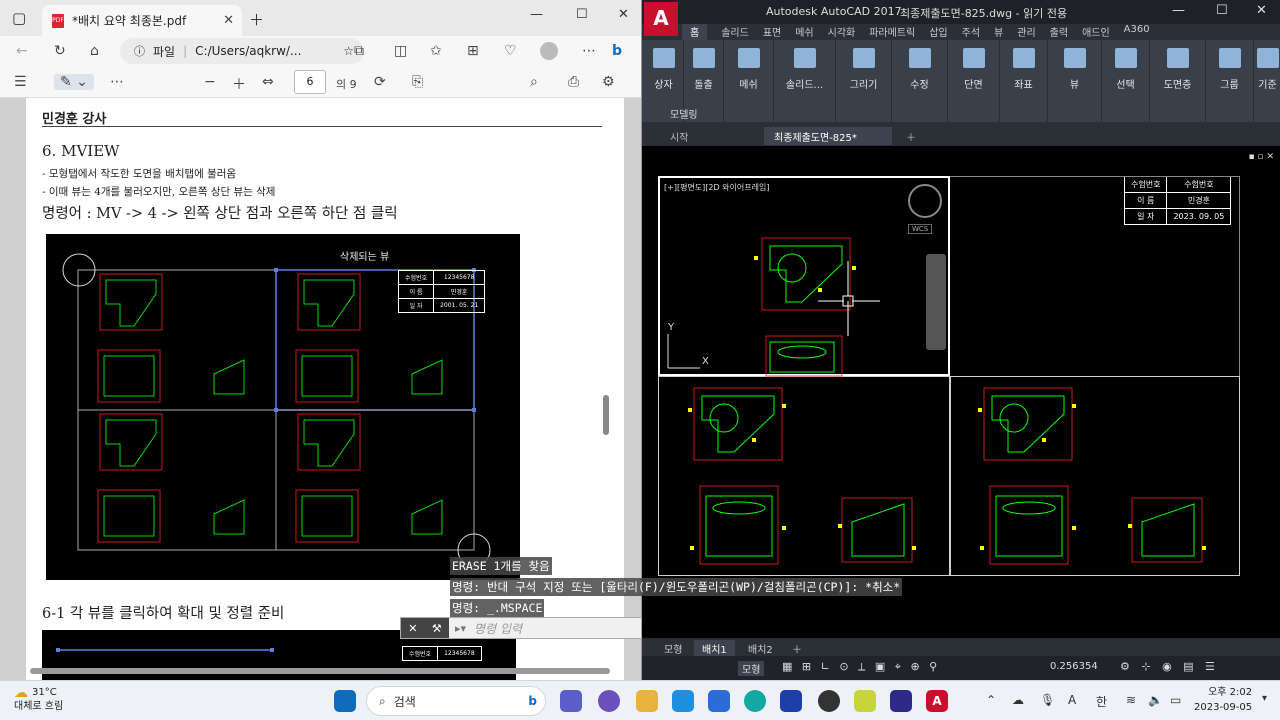 The image size is (1280, 720). Describe the element at coordinates (436, 51) in the screenshot. I see `favorites-icon: ✩` at that location.